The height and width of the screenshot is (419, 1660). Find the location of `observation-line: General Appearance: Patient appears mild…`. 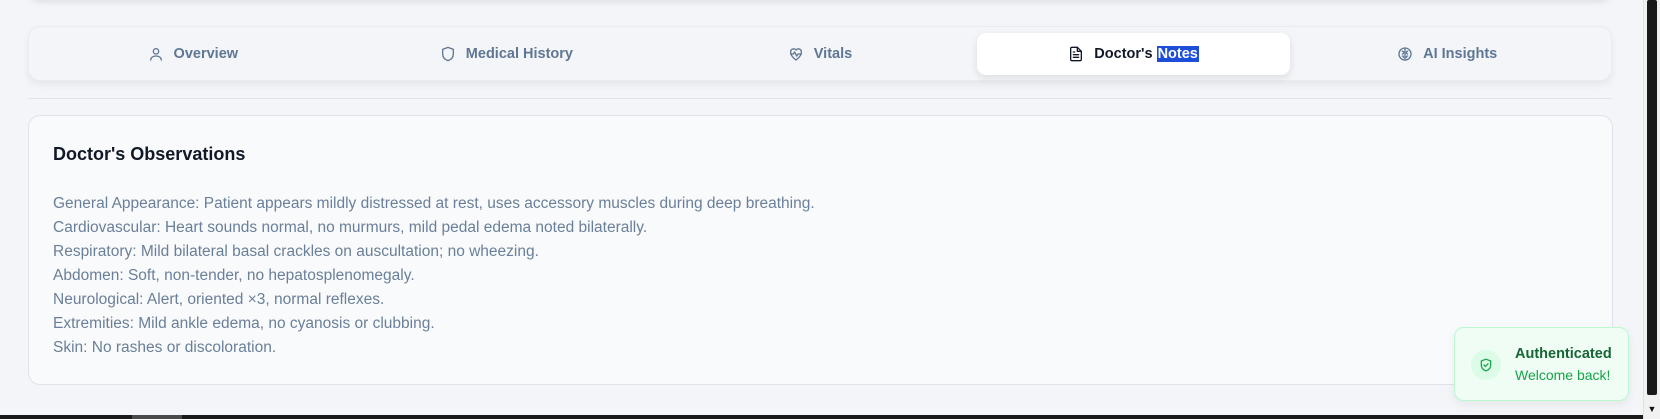

observation-line: General Appearance: Patient appears mild… is located at coordinates (434, 203).